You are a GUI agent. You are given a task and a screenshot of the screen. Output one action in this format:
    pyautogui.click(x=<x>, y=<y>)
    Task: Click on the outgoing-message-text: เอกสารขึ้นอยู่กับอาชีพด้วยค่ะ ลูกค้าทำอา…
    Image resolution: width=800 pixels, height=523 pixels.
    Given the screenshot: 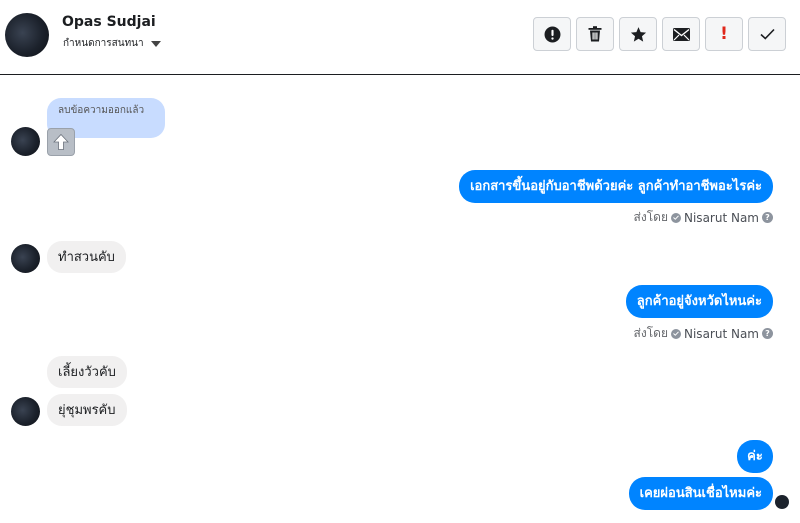 What is the action you would take?
    pyautogui.click(x=616, y=186)
    